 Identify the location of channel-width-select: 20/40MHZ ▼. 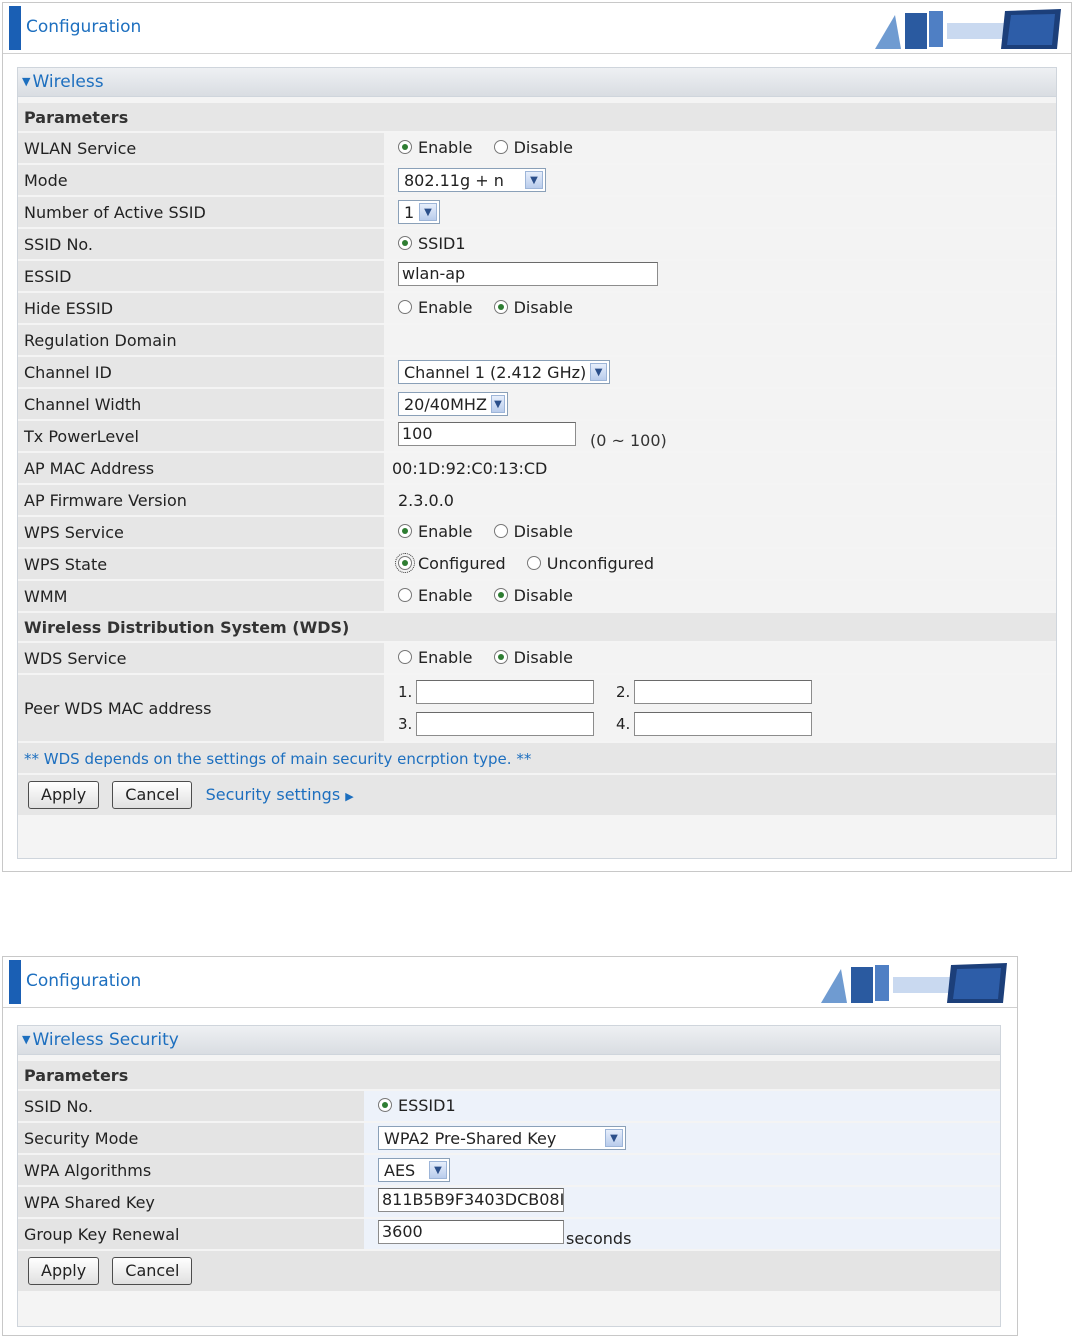
(453, 404).